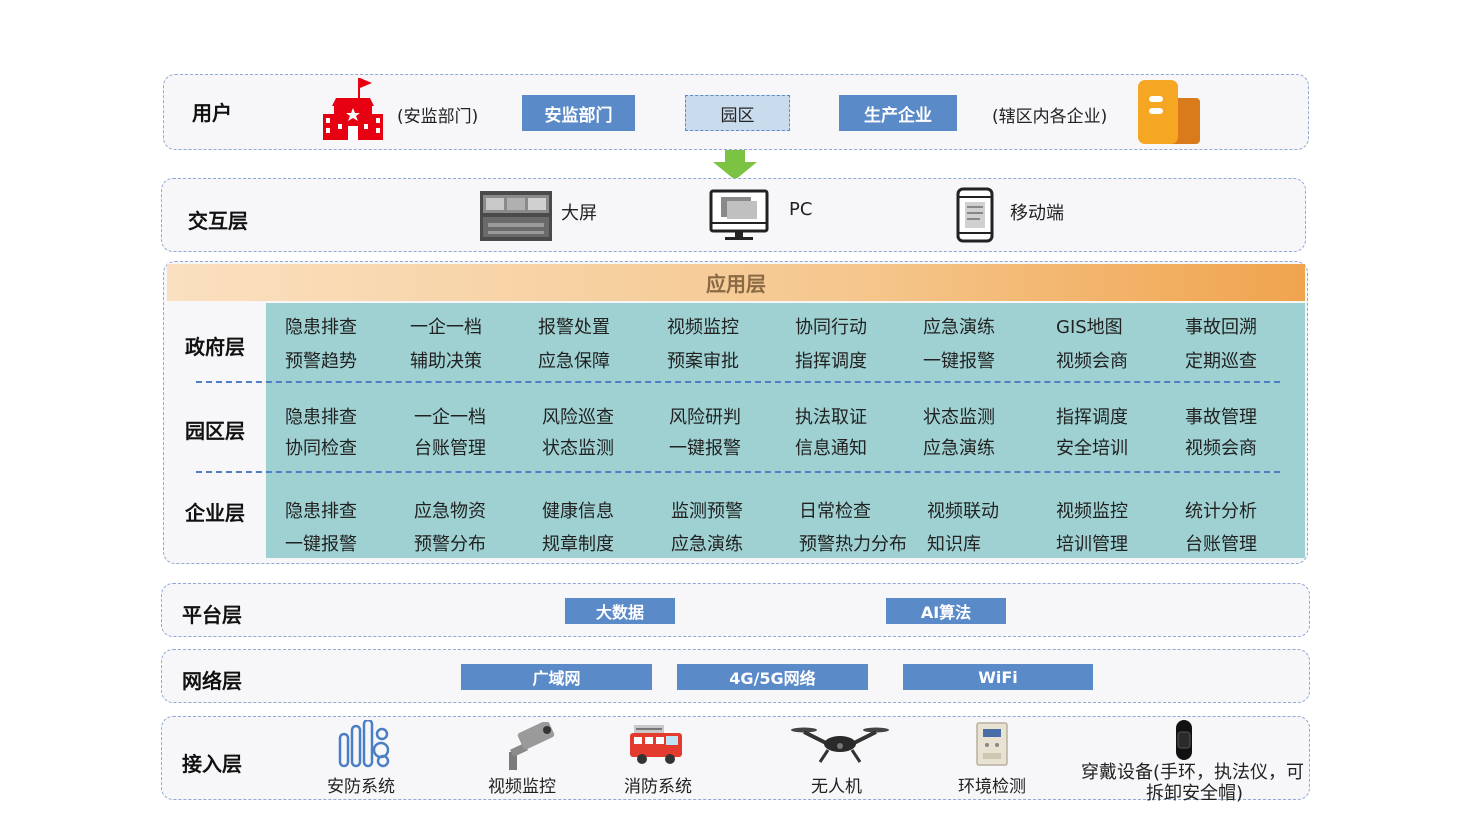 The image size is (1465, 826). Describe the element at coordinates (1037, 213) in the screenshot. I see `interaction-item-mobile: 移动端` at that location.